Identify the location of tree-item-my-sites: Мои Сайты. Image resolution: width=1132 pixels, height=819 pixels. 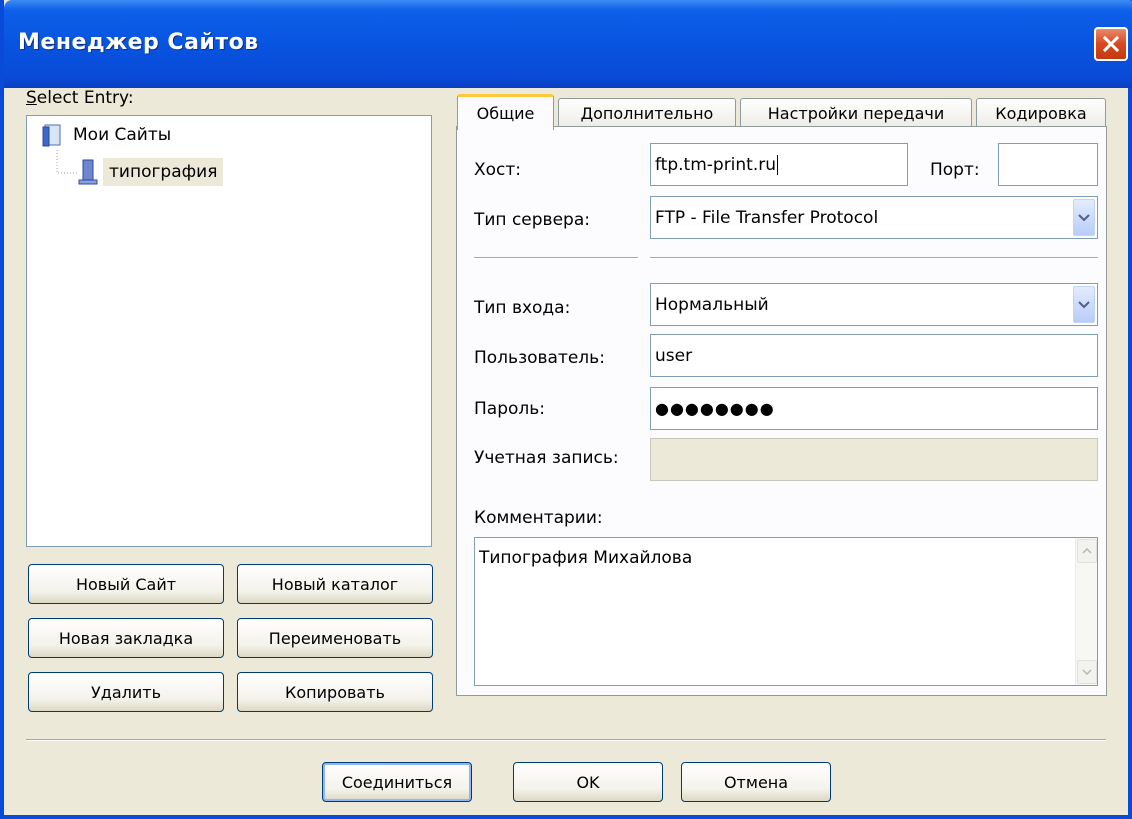
(106, 135).